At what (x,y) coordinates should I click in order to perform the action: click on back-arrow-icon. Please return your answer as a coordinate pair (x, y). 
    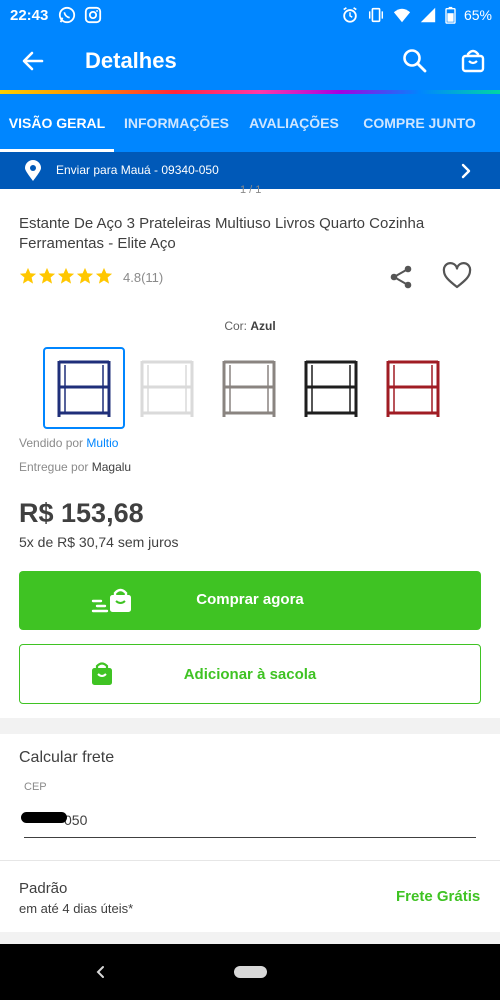
    Looking at the image, I should click on (33, 61).